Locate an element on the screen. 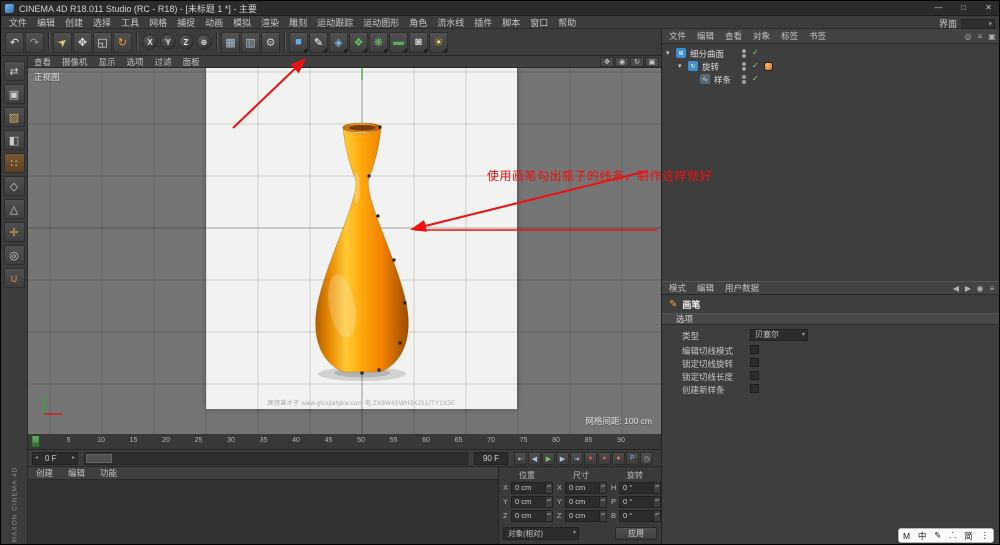 The image size is (1000, 545). render-settings-icon: ⚙ is located at coordinates (270, 42).